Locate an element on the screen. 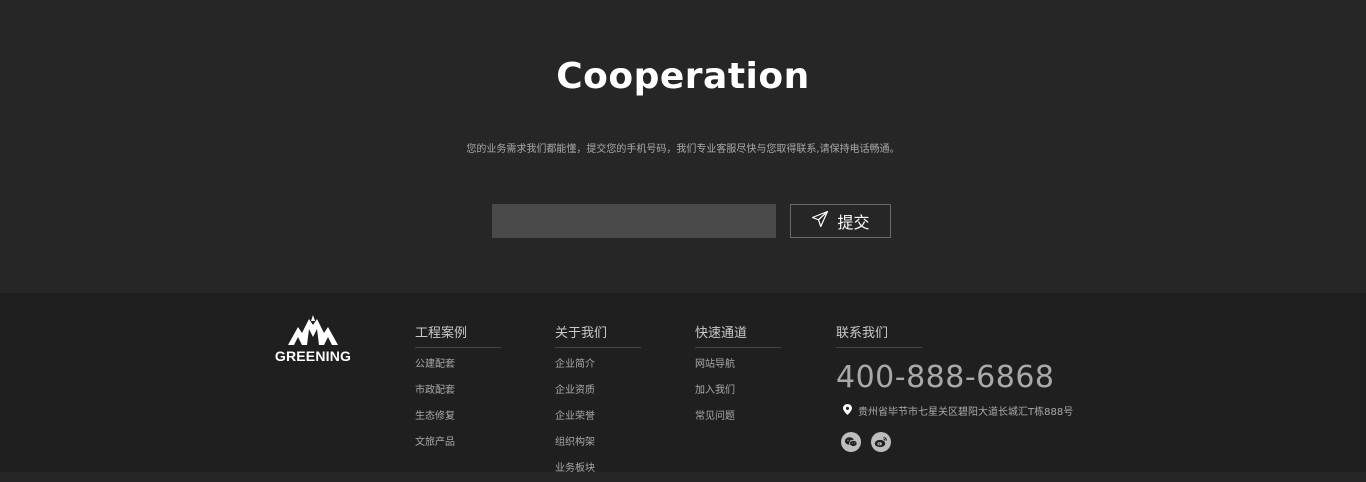  hotline-number: 400-888-6868 is located at coordinates (954, 377).